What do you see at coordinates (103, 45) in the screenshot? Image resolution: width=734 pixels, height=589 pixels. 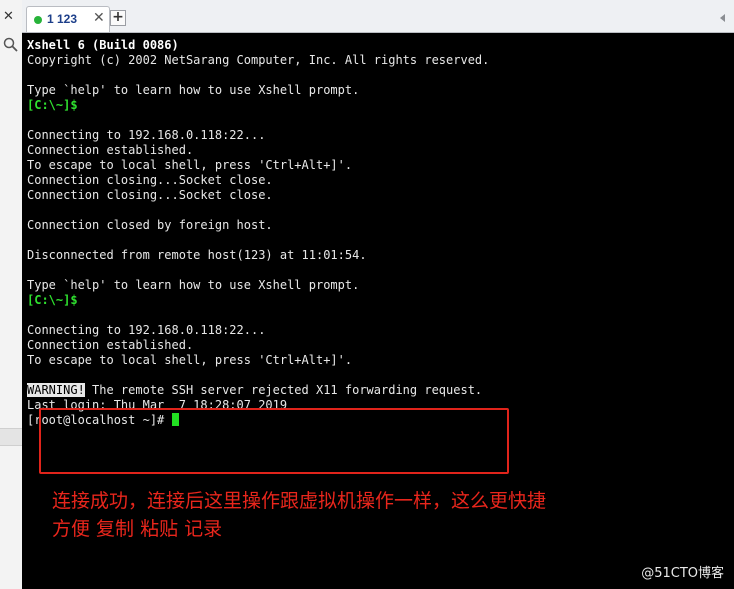 I see `terminal-line-text: Xshell 6 (Build 0086)` at bounding box center [103, 45].